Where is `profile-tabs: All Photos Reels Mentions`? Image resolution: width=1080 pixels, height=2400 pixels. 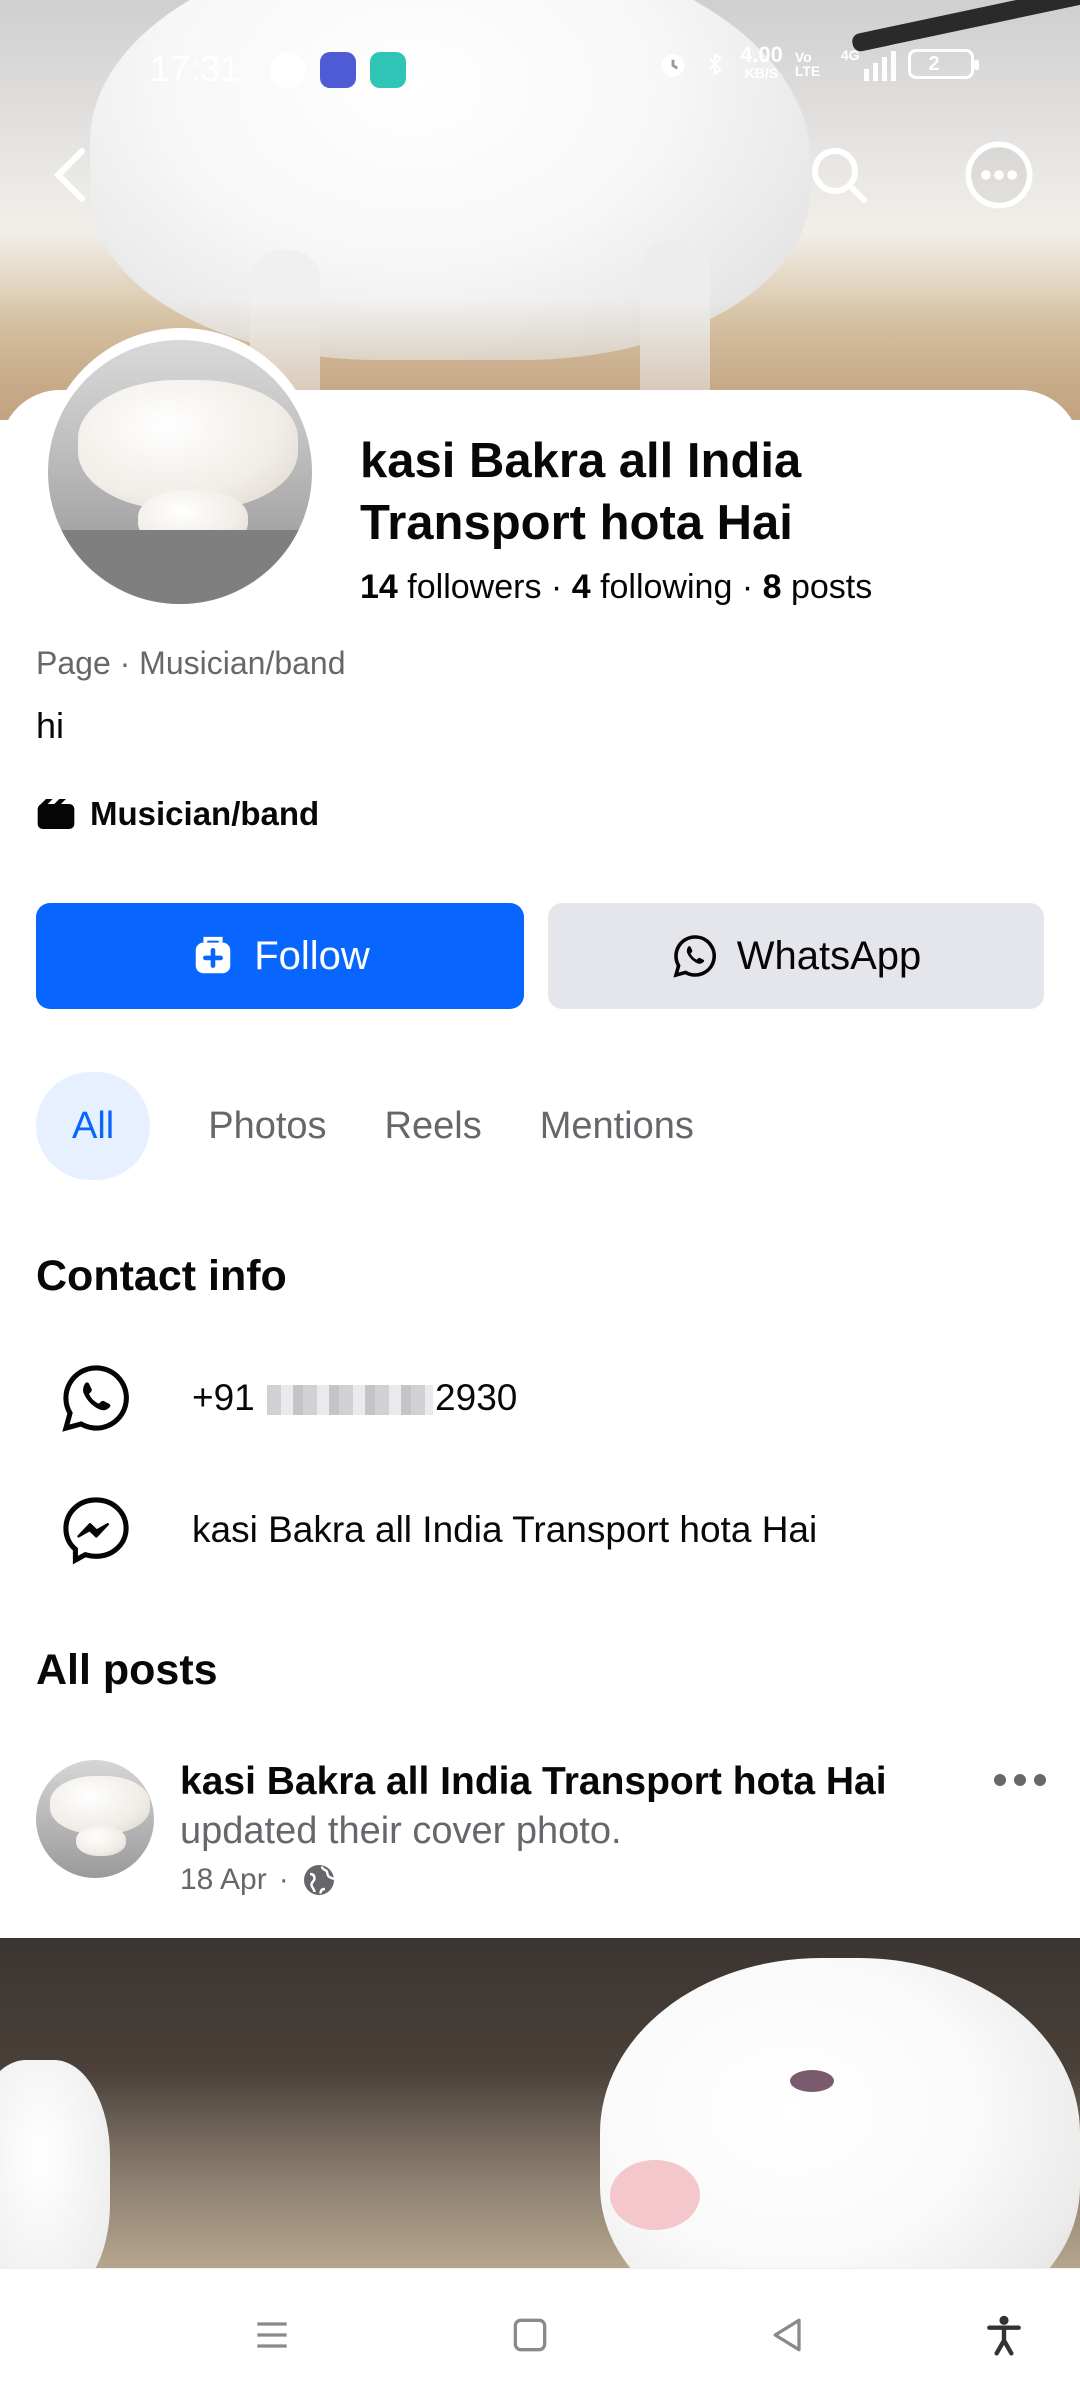
profile-tabs: All Photos Reels Mentions is located at coordinates (365, 1126).